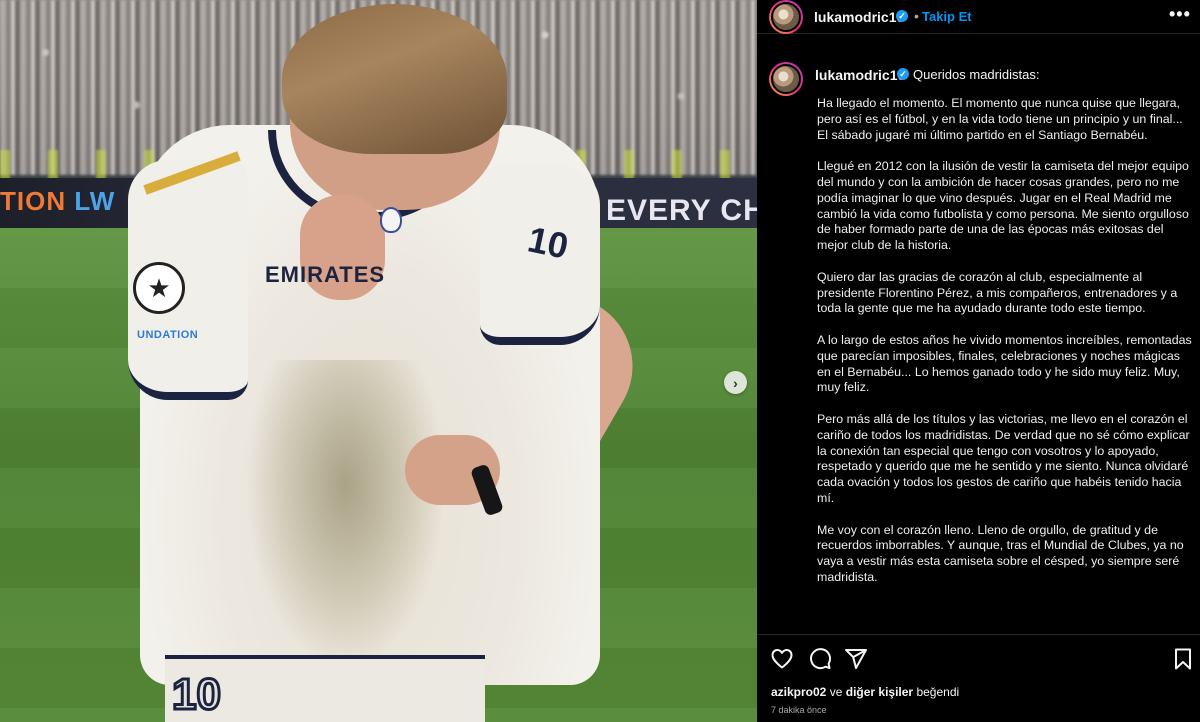  Describe the element at coordinates (978, 17) in the screenshot. I see `post-header: lukamodric10 ✓ • Takip Et •••` at that location.